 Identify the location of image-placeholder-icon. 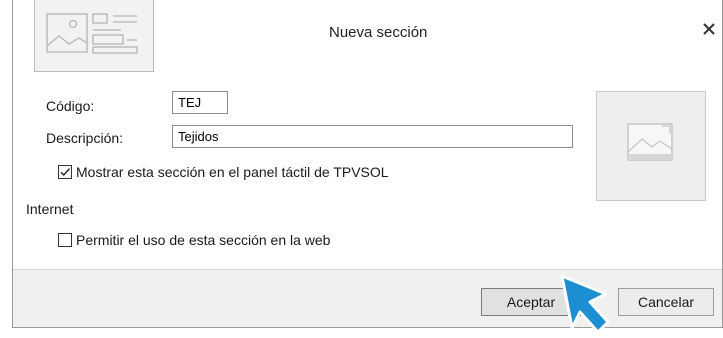
(650, 142).